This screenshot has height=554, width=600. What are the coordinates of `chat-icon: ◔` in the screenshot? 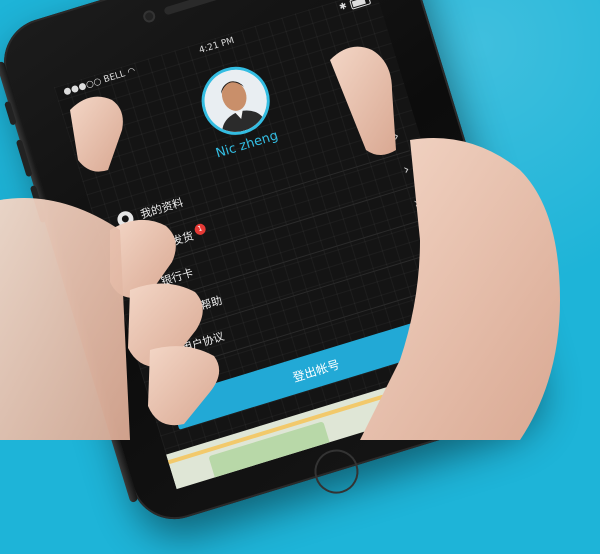 It's located at (156, 319).